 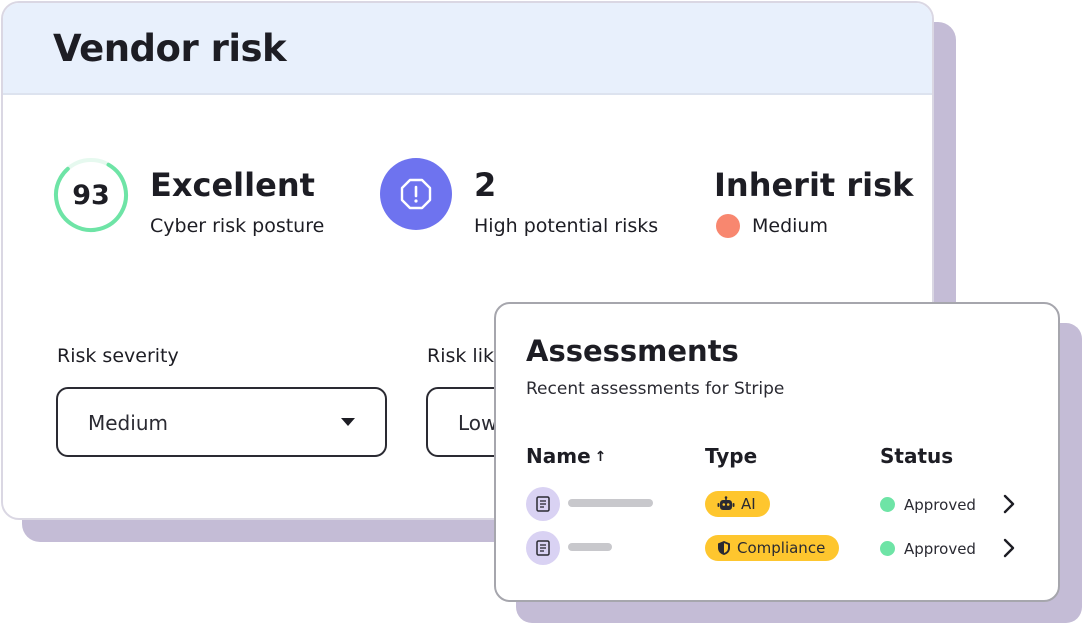 I want to click on medium-risk-dot, so click(x=728, y=226).